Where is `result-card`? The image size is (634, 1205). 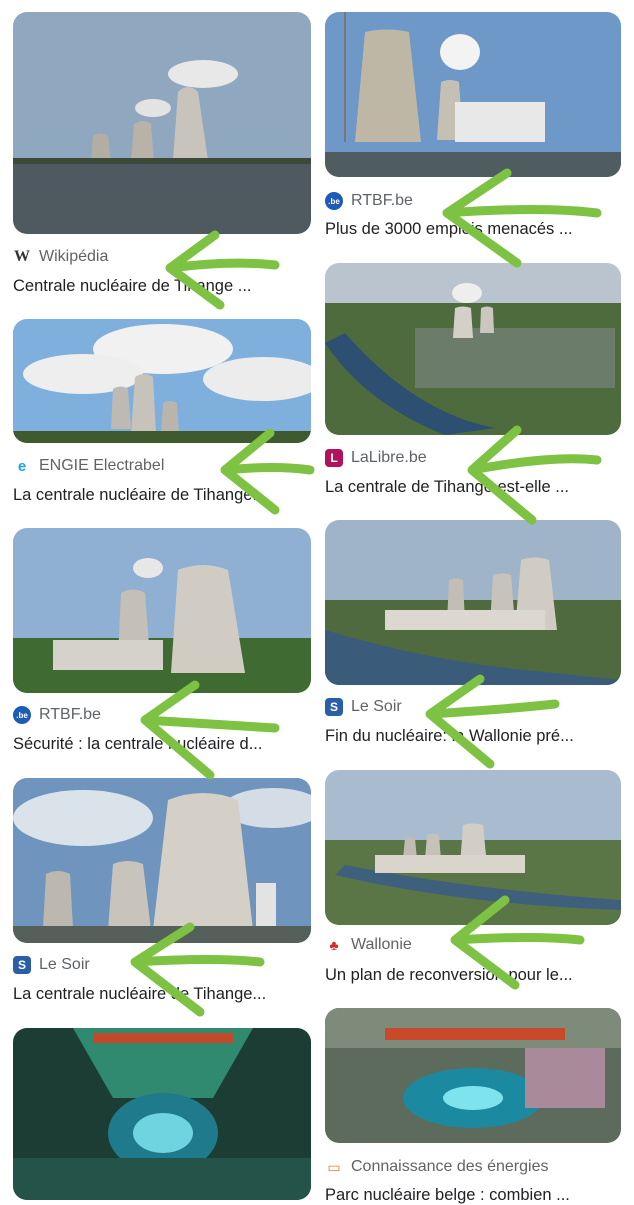 result-card is located at coordinates (162, 1114).